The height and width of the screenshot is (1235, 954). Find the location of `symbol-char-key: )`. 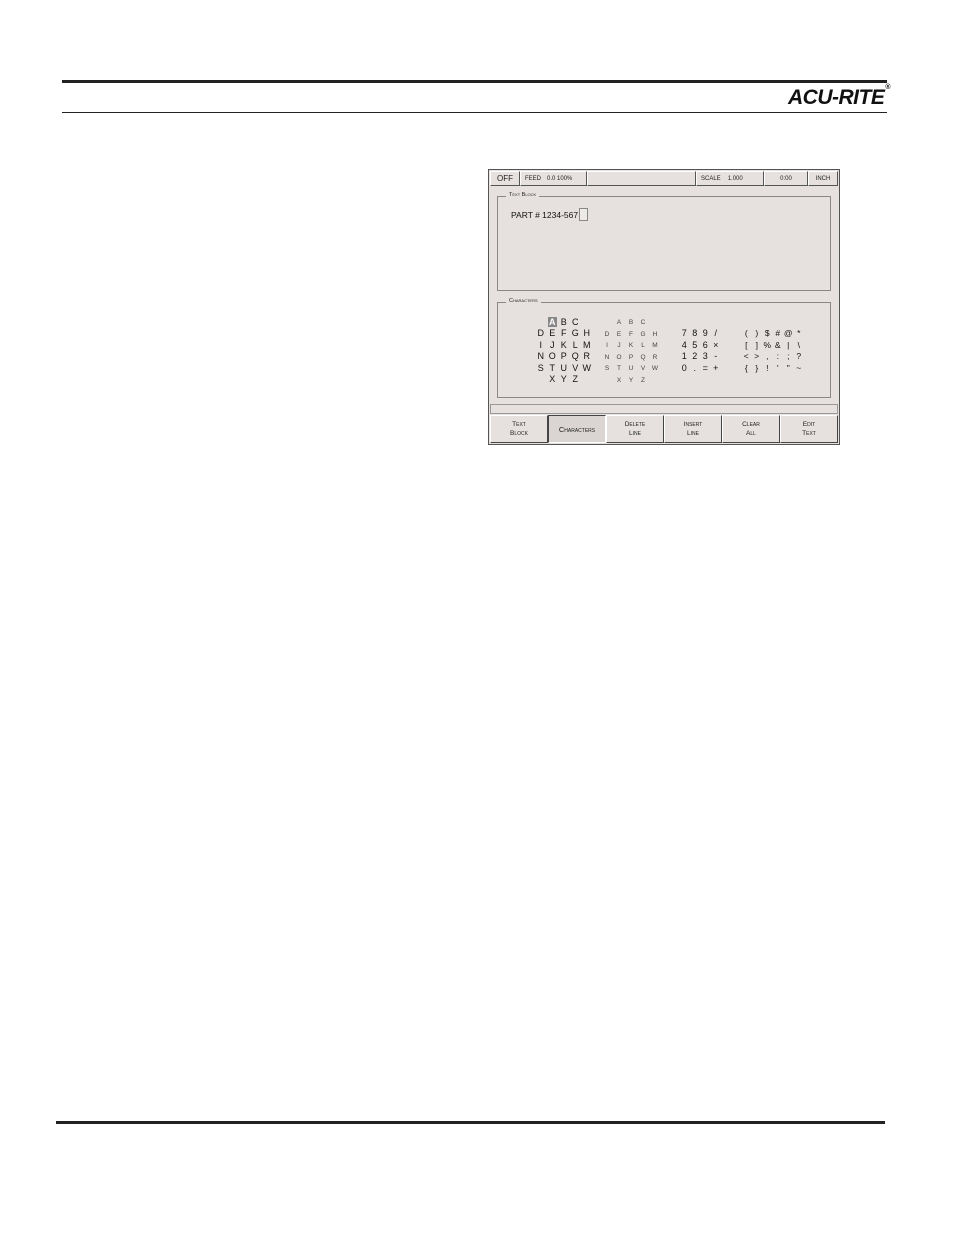

symbol-char-key: ) is located at coordinates (757, 334).